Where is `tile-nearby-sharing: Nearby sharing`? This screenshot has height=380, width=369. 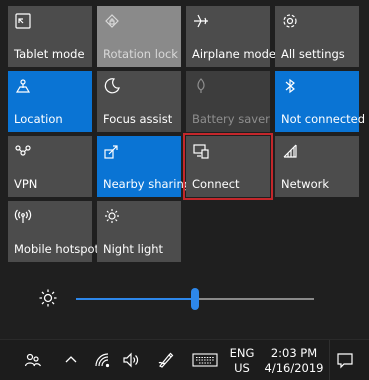 tile-nearby-sharing: Nearby sharing is located at coordinates (144, 166).